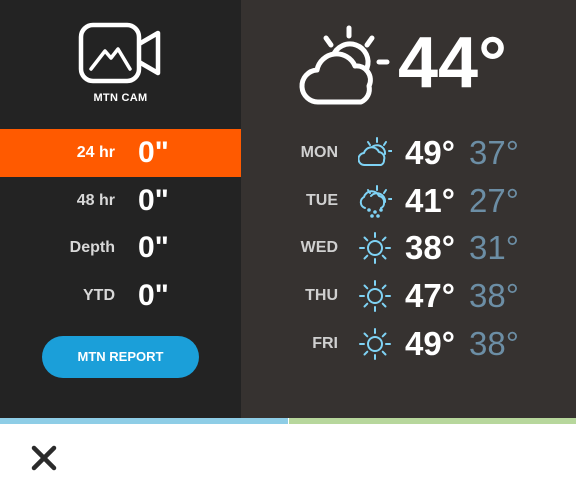 The image size is (576, 490). Describe the element at coordinates (375, 201) in the screenshot. I see `snow-sun-icon` at that location.